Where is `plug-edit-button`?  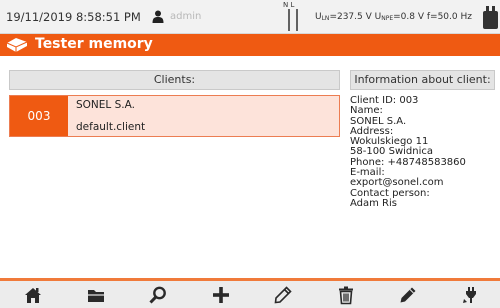
plug-edit-button is located at coordinates (471, 294).